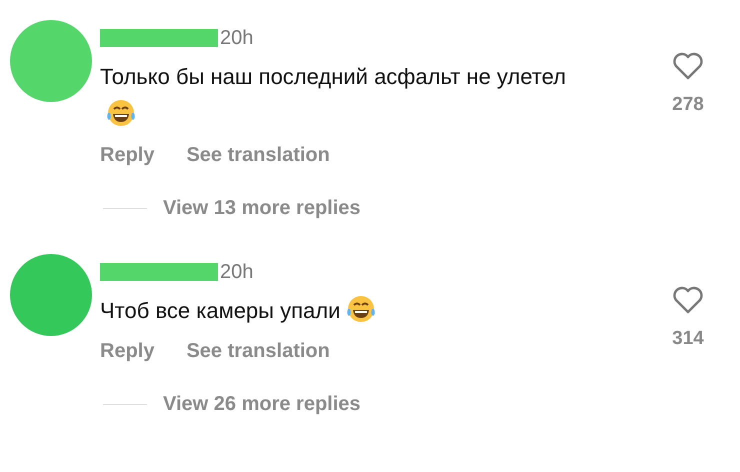 This screenshot has height=472, width=740. Describe the element at coordinates (333, 76) in the screenshot. I see `comment-text: Только бы наш последний асфальт не улетел` at that location.